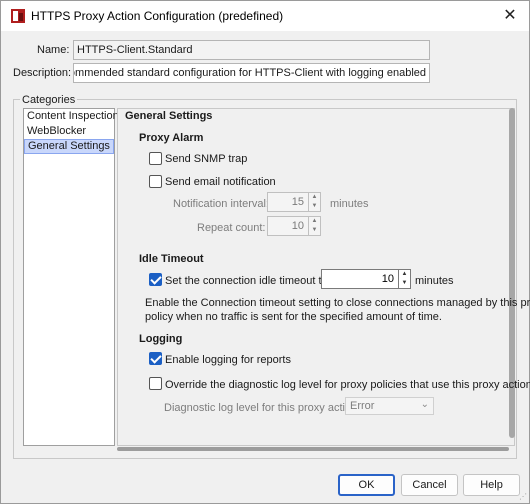 This screenshot has height=504, width=530. I want to click on notification-interval-unit: minutes, so click(349, 204).